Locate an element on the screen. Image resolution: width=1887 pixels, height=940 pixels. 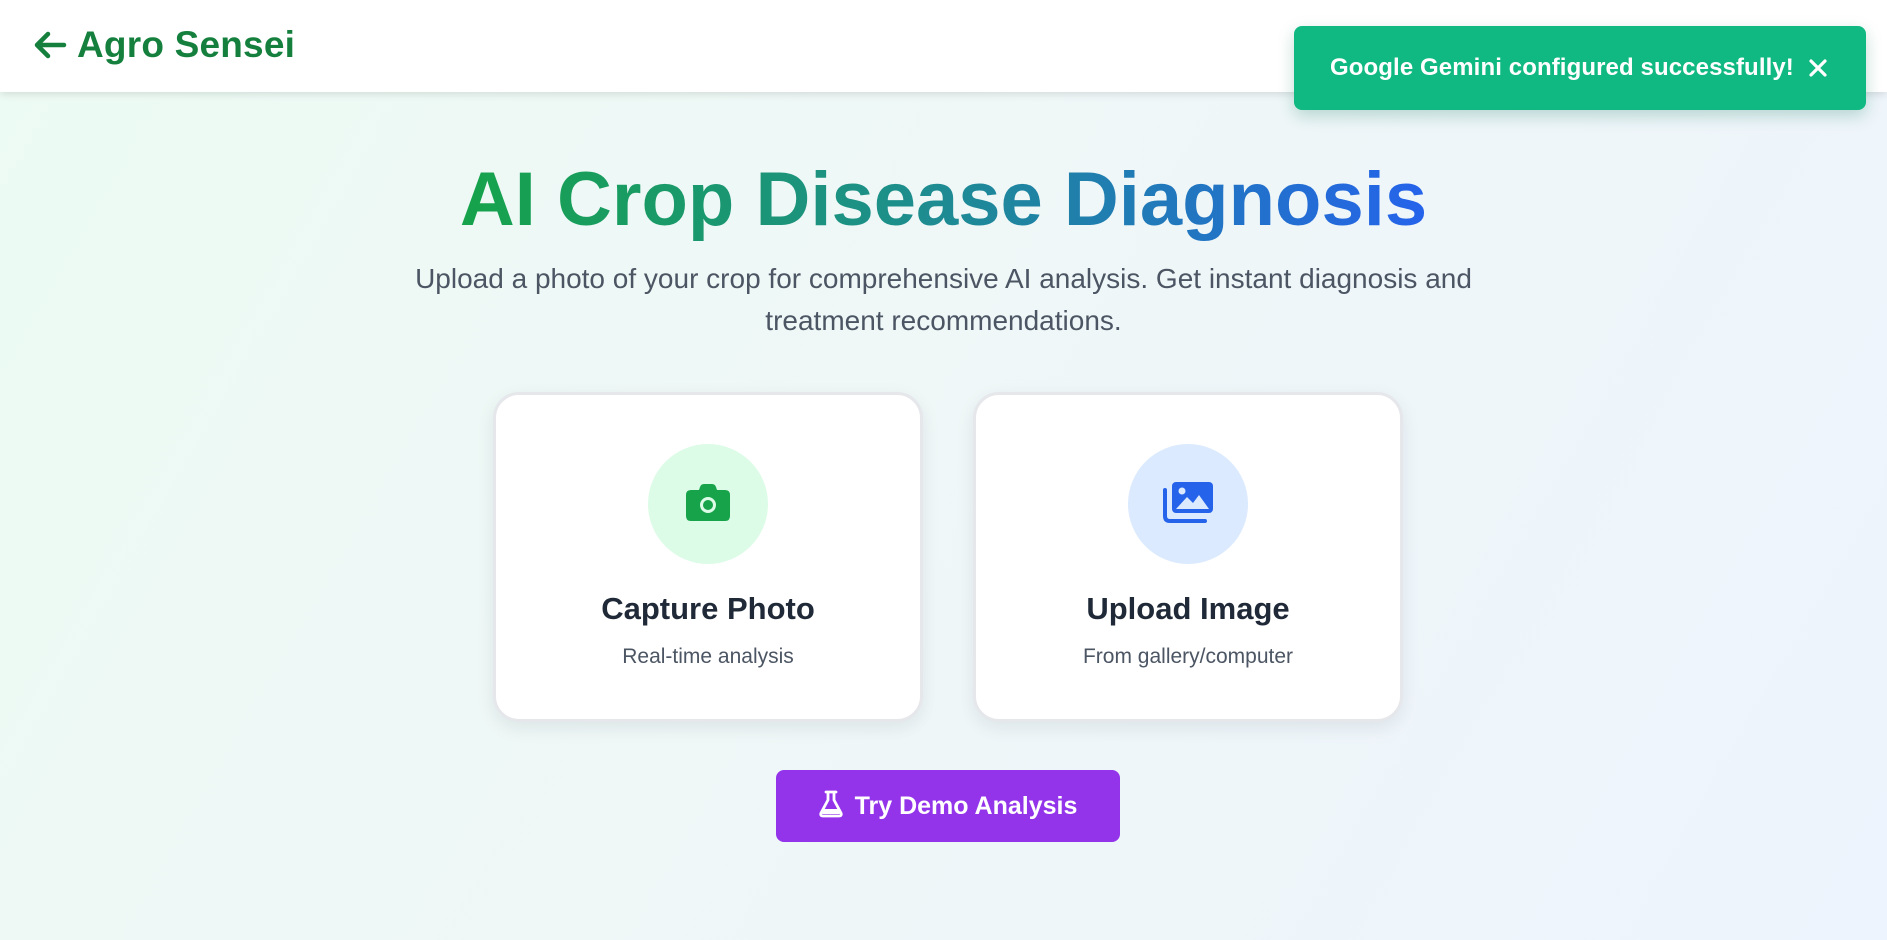
success-toast: Google Gemini configured successfully! is located at coordinates (1580, 68).